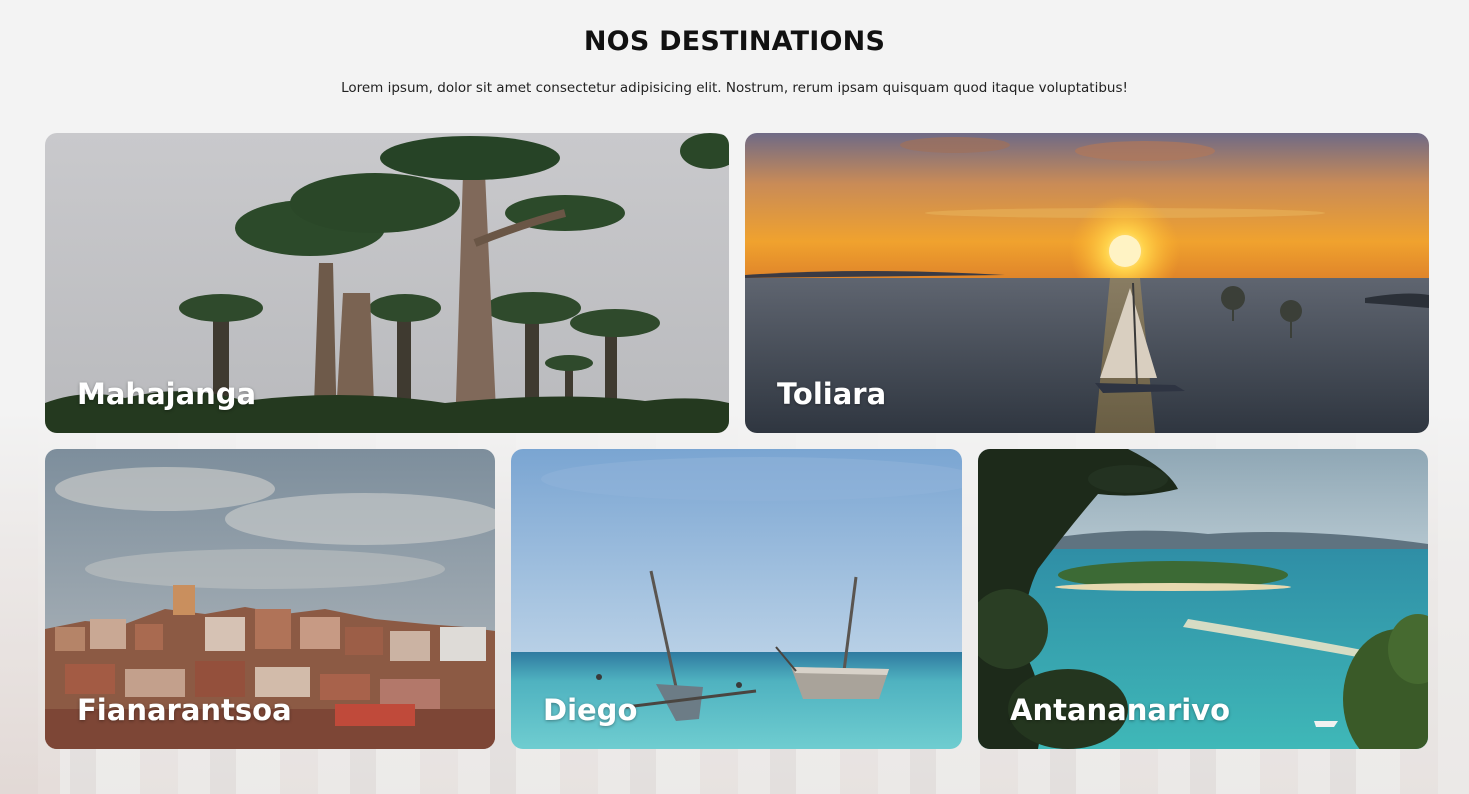 The width and height of the screenshot is (1469, 794). Describe the element at coordinates (736, 599) in the screenshot. I see `destination-card-diego: Diego` at that location.